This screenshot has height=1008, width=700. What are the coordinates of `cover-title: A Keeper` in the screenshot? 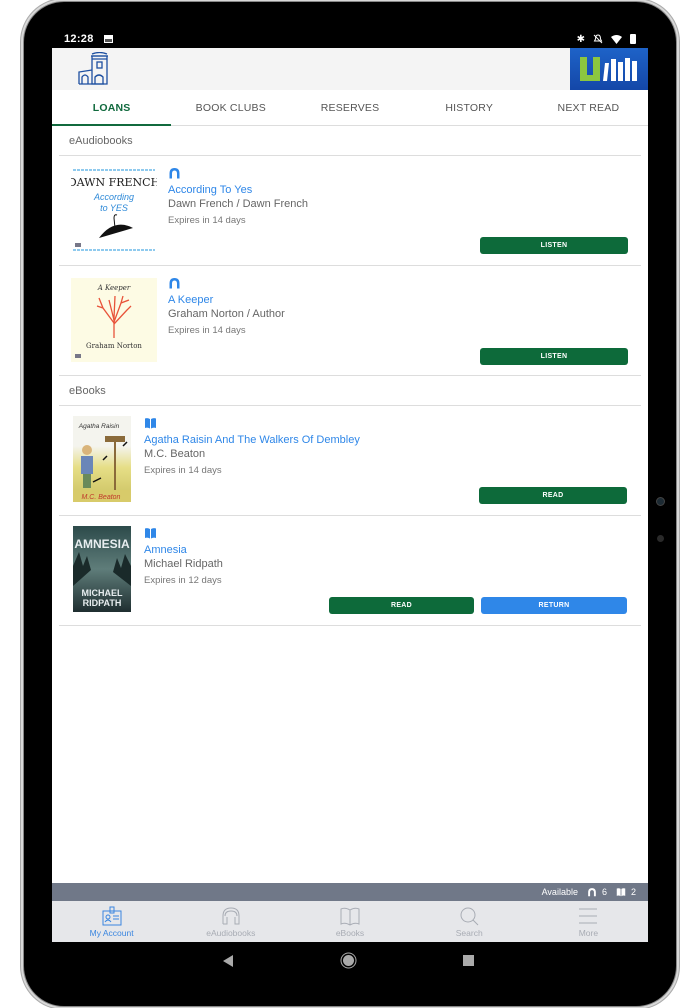 It's located at (114, 288).